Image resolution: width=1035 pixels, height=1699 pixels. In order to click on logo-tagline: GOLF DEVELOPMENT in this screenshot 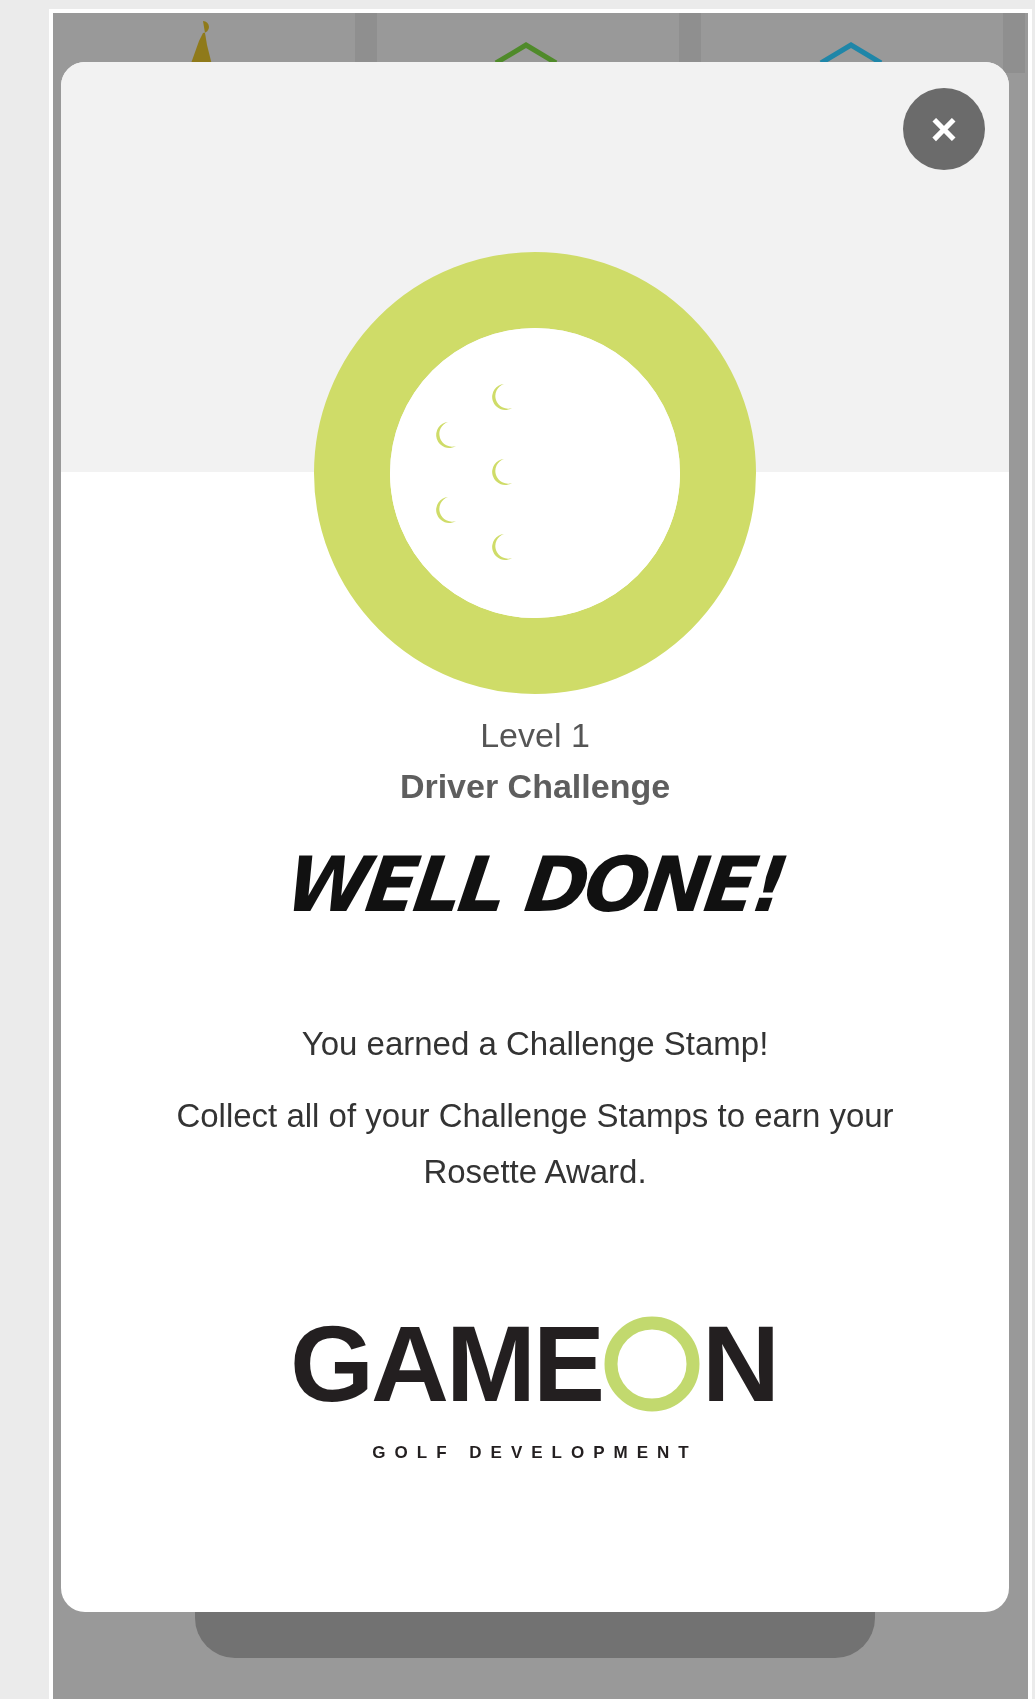, I will do `click(535, 1453)`.